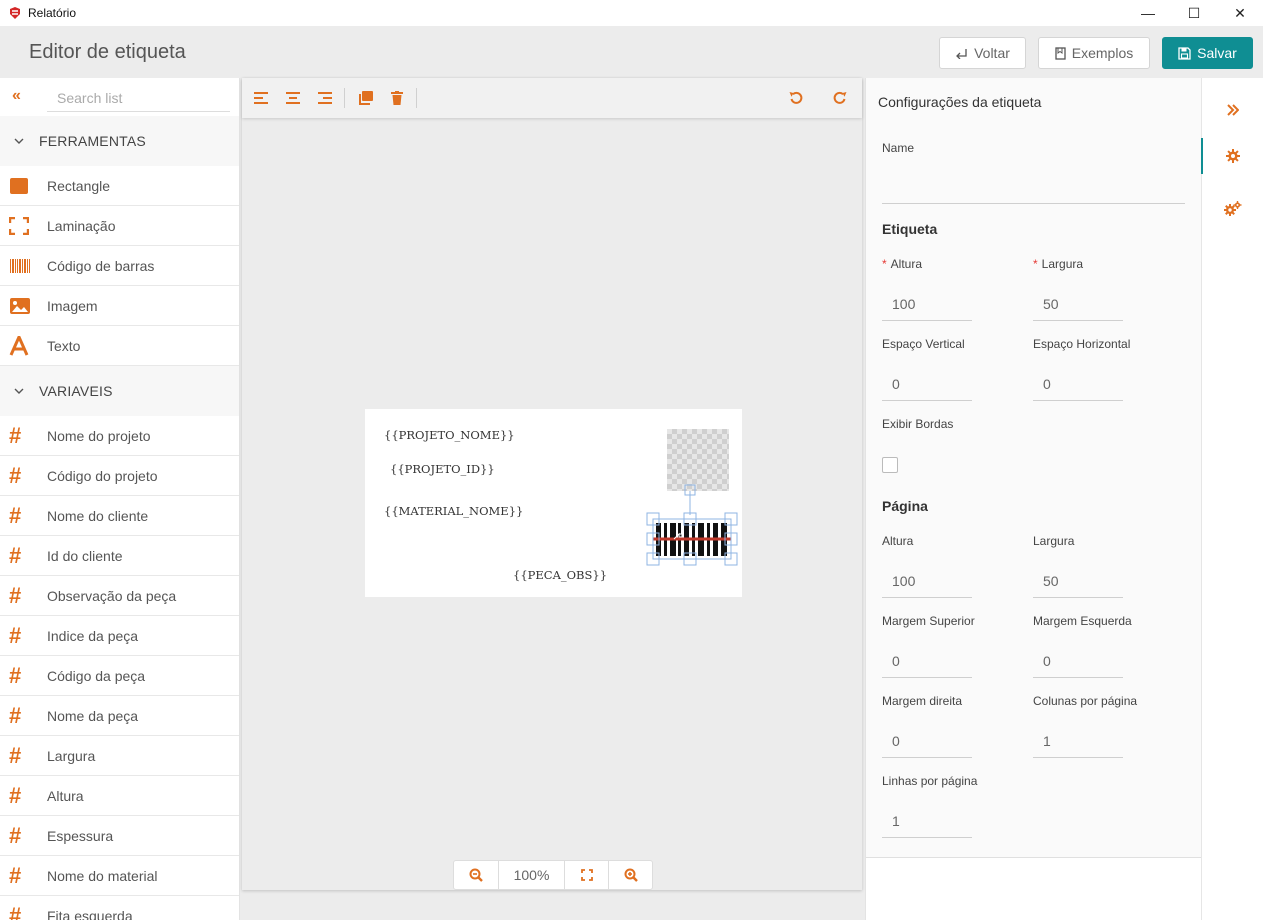 This screenshot has width=1263, height=920. Describe the element at coordinates (52, 13) in the screenshot. I see `window-title: Relatório` at that location.